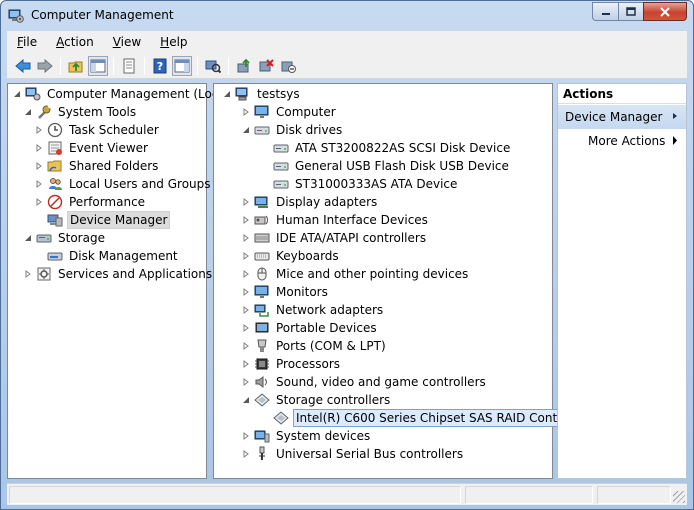  I want to click on console-tree-item-disk-management: Disk Management, so click(107, 256).